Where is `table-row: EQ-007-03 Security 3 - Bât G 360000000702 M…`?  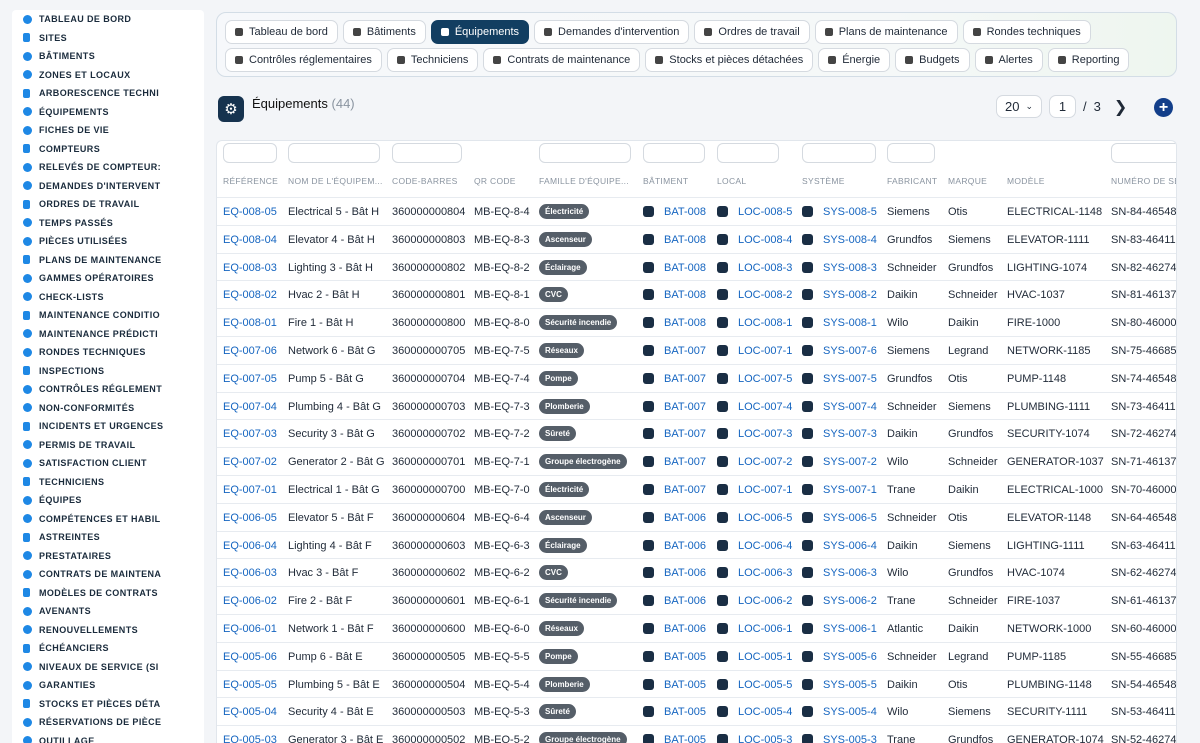 table-row: EQ-007-03 Security 3 - Bât G 360000000702 M… is located at coordinates (696, 433).